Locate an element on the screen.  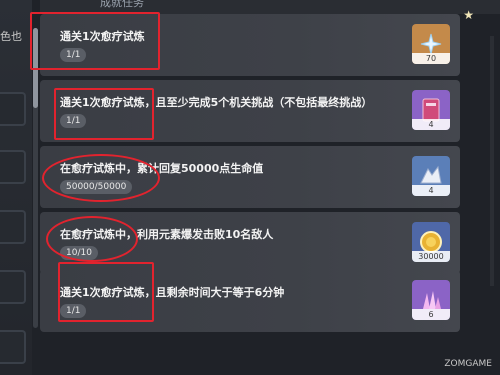
list-scrollbar is located at coordinates (35, 178).